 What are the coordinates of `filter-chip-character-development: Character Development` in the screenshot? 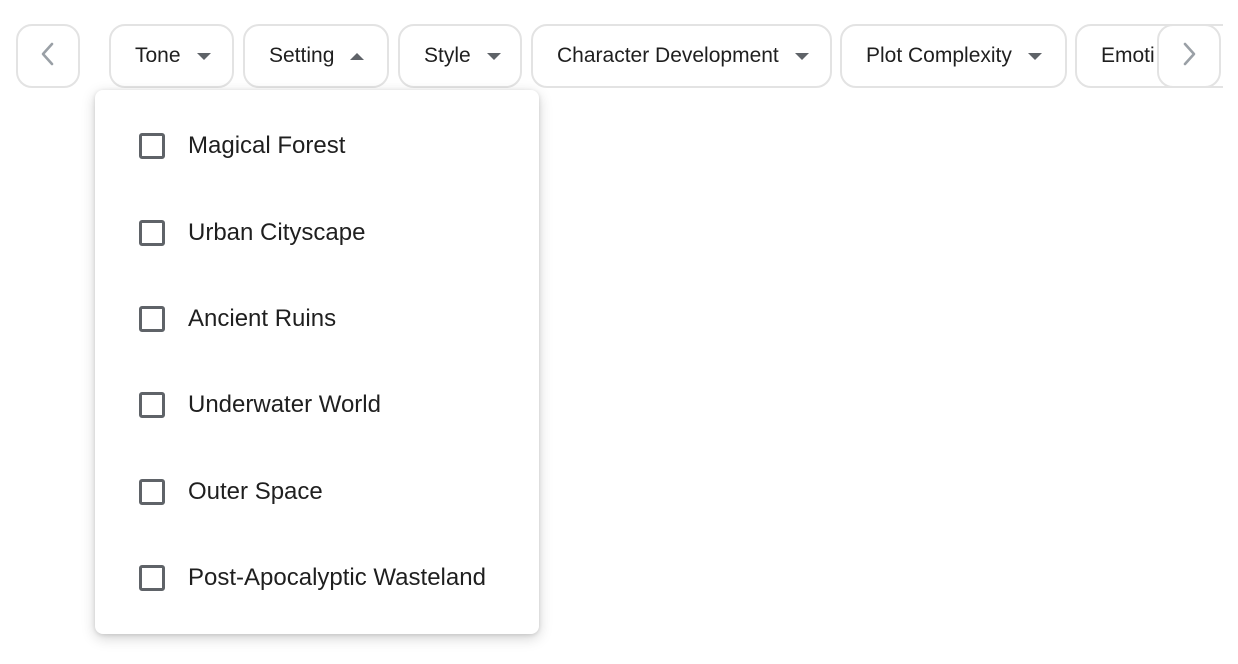 It's located at (681, 56).